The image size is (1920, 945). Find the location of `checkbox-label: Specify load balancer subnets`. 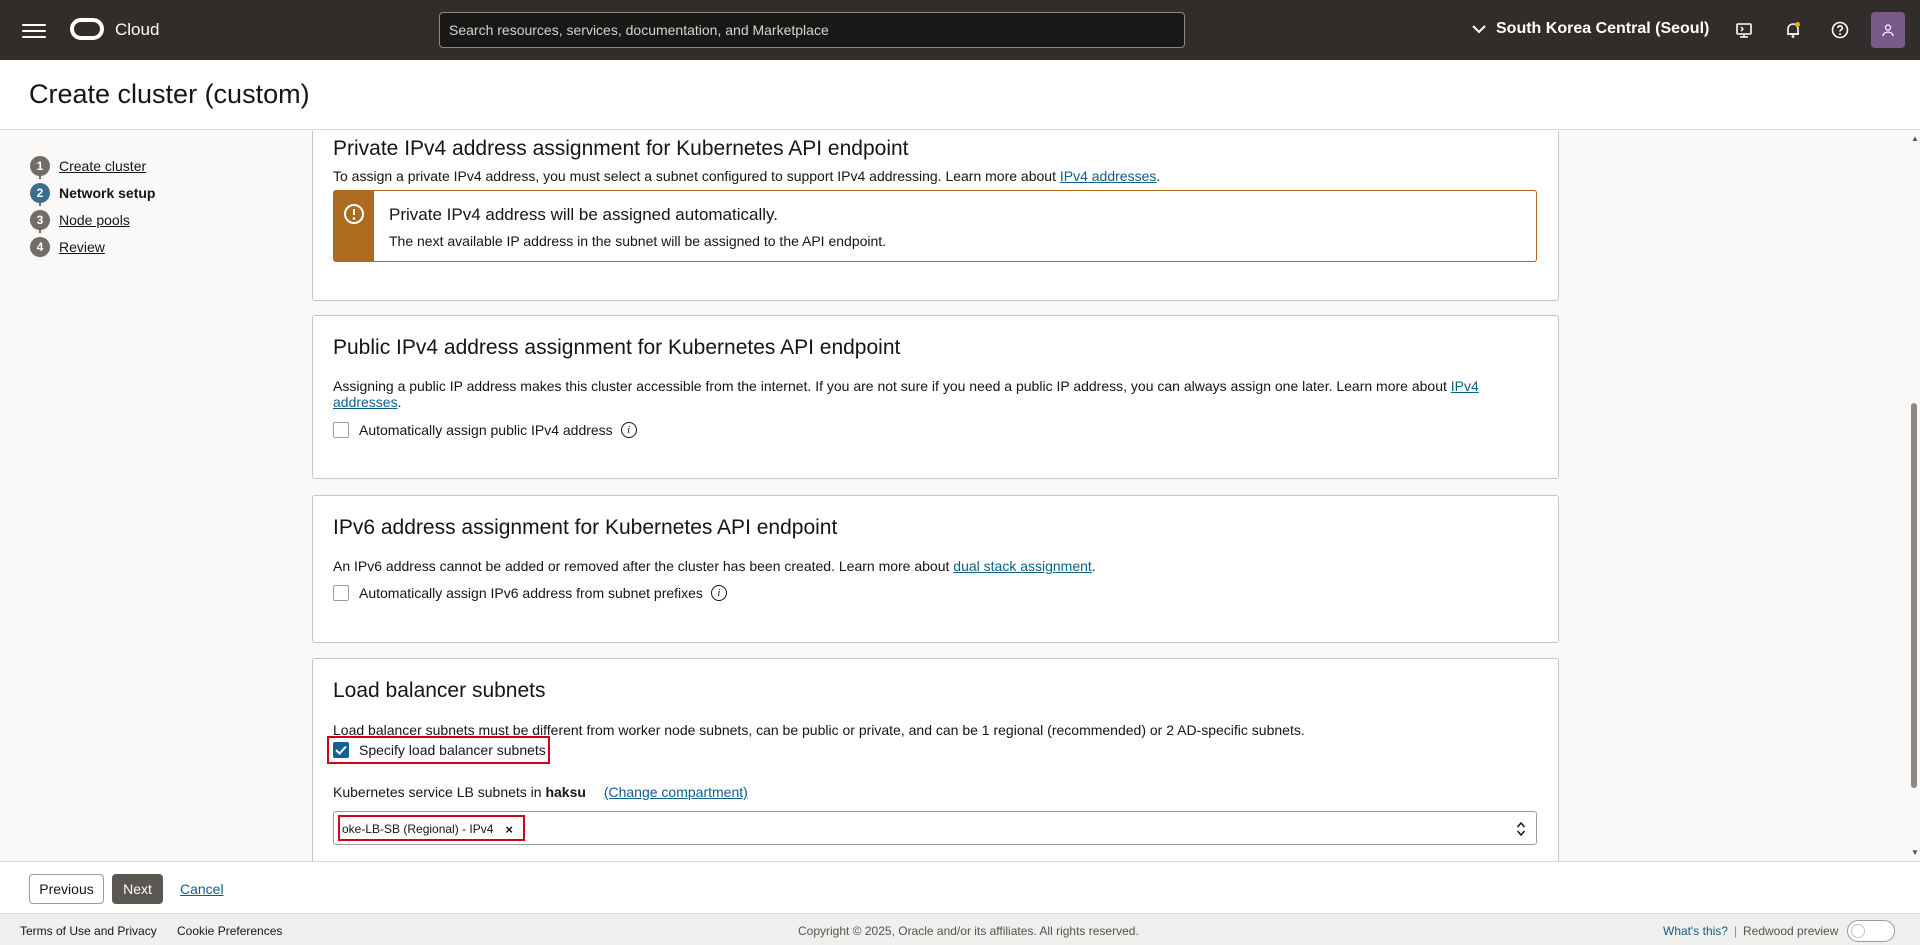

checkbox-label: Specify load balancer subnets is located at coordinates (452, 750).